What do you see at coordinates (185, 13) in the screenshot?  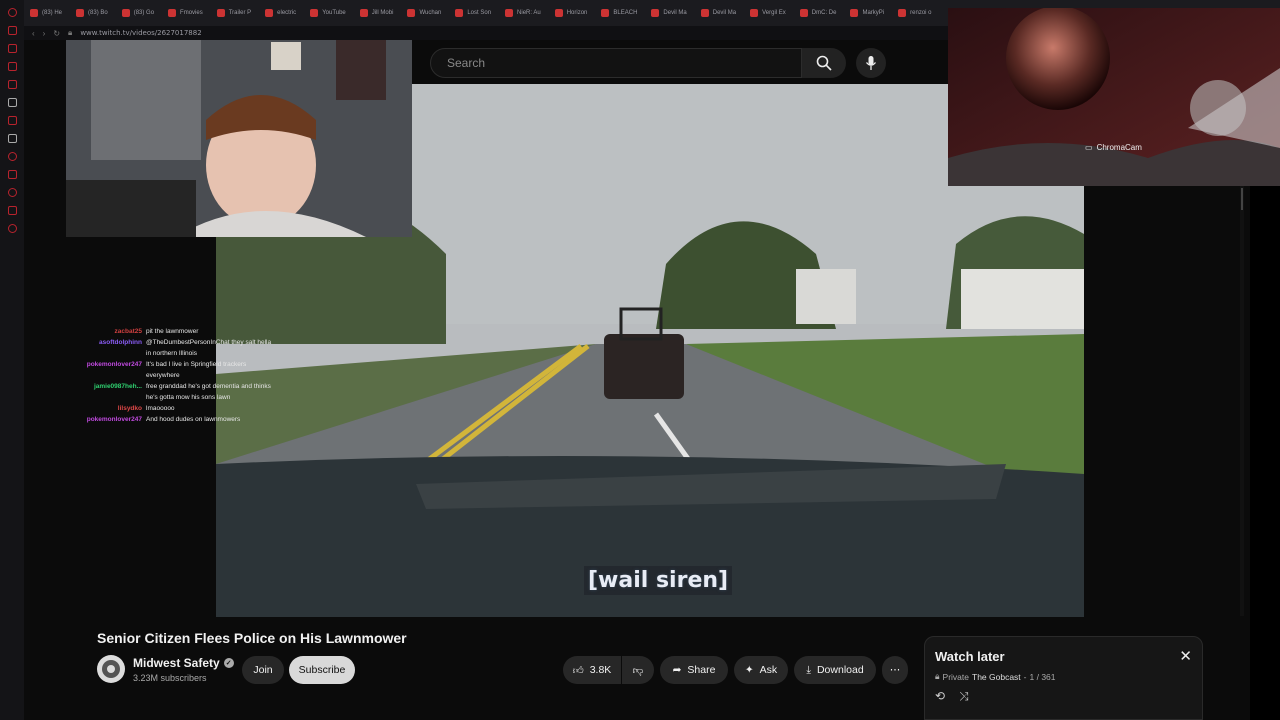 I see `browser-tab: Fmovies` at bounding box center [185, 13].